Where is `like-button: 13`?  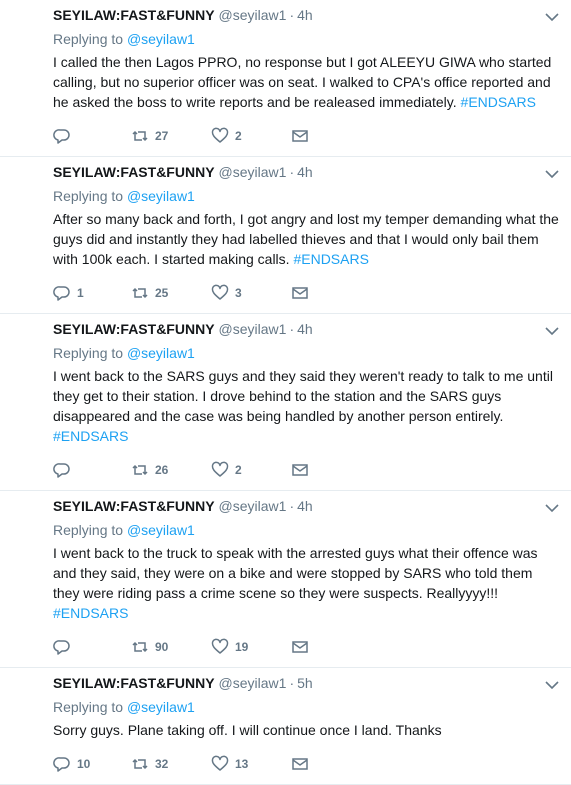 like-button: 13 is located at coordinates (251, 764).